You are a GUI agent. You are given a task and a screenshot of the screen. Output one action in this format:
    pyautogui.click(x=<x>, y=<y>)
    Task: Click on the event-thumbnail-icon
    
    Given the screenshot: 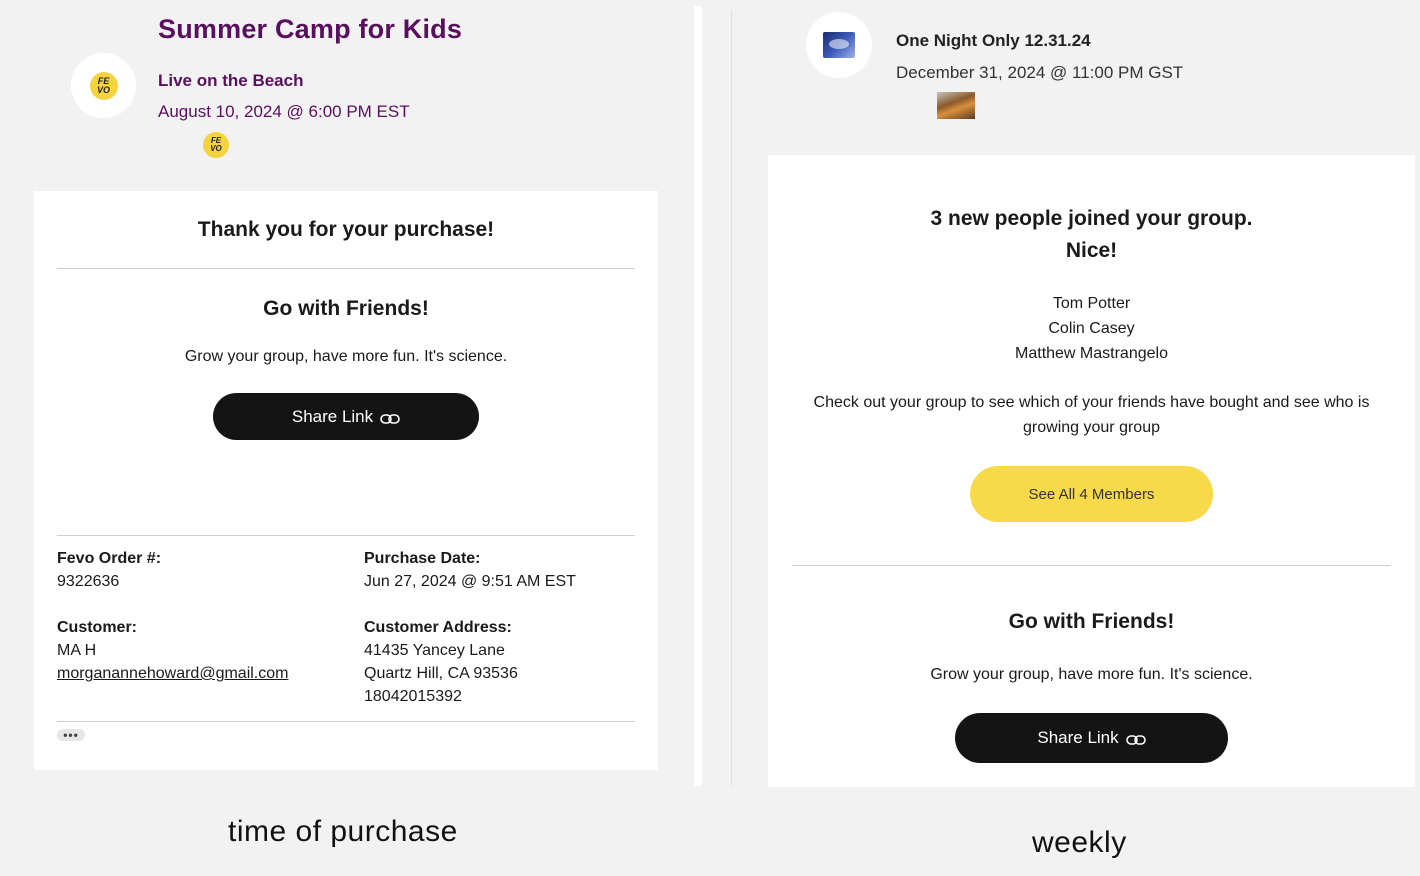 What is the action you would take?
    pyautogui.click(x=839, y=45)
    